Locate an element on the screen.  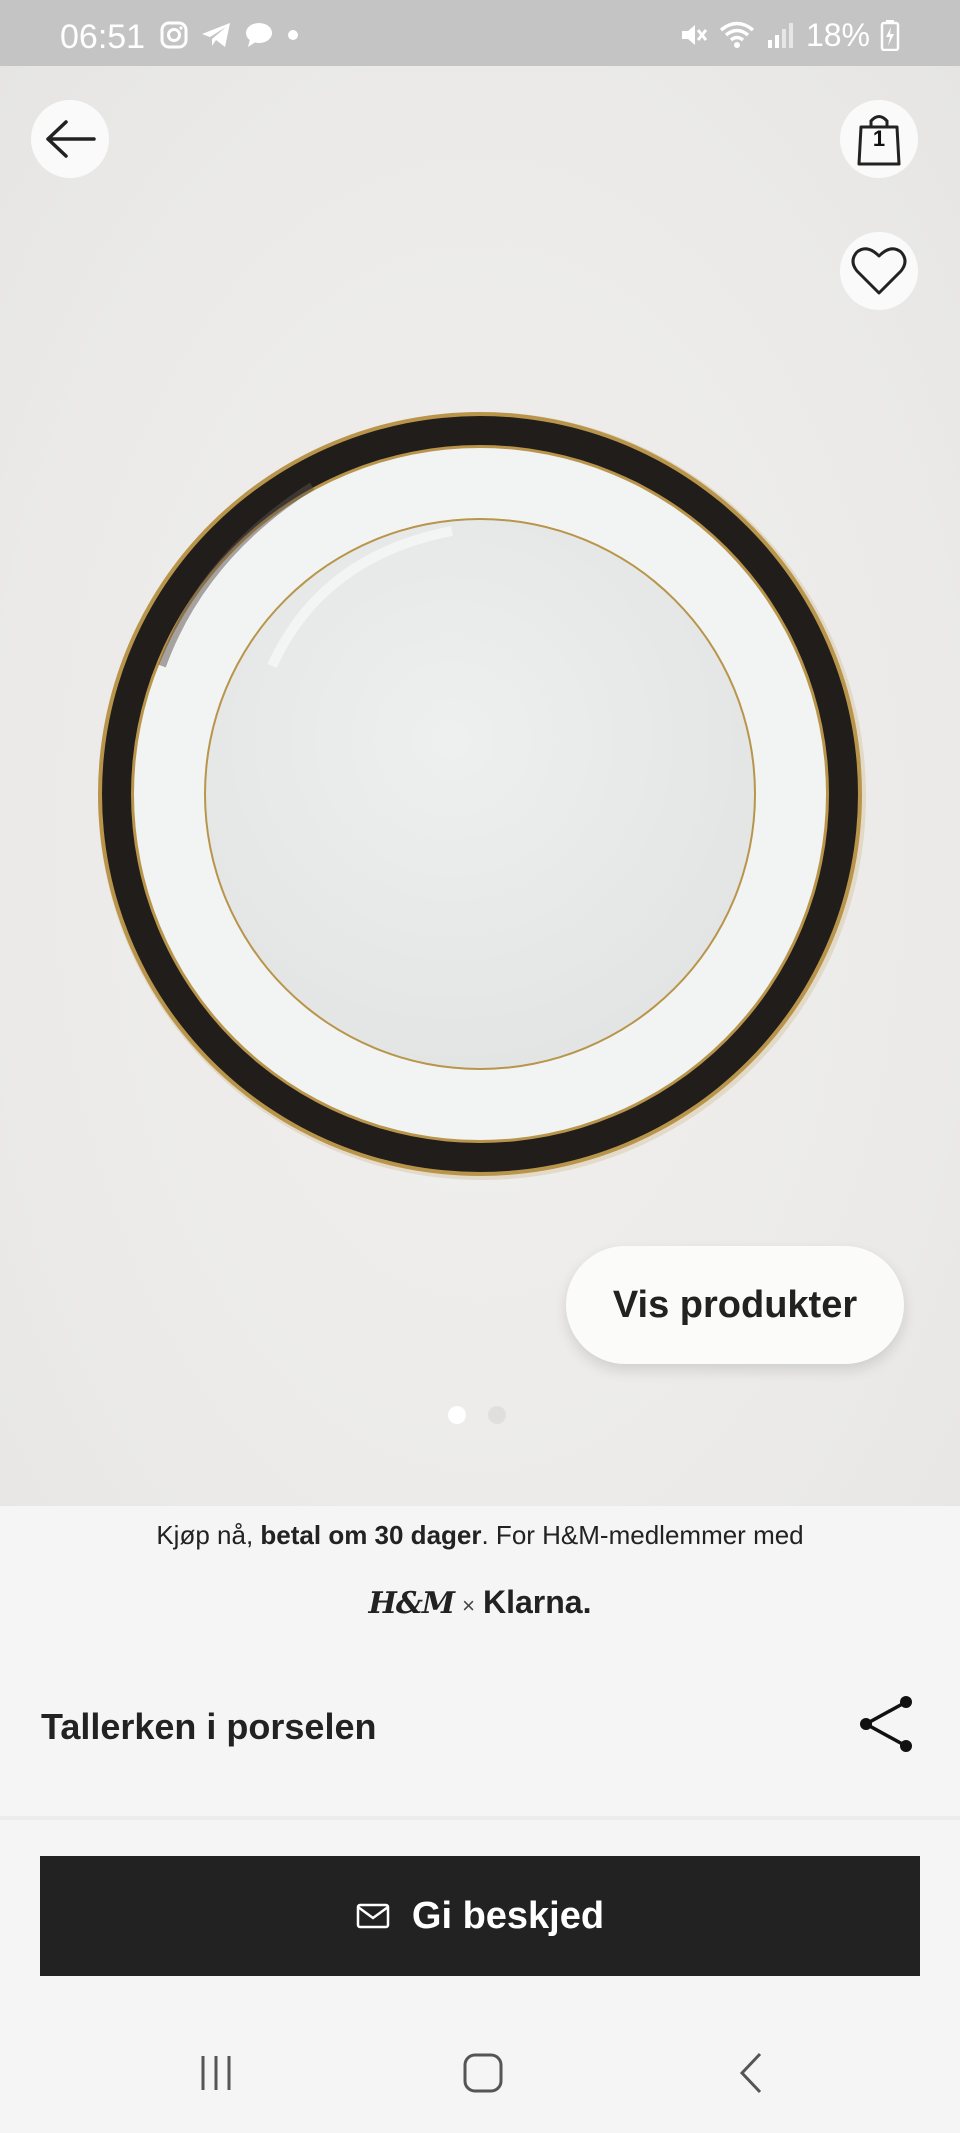
dot-icon is located at coordinates (293, 35).